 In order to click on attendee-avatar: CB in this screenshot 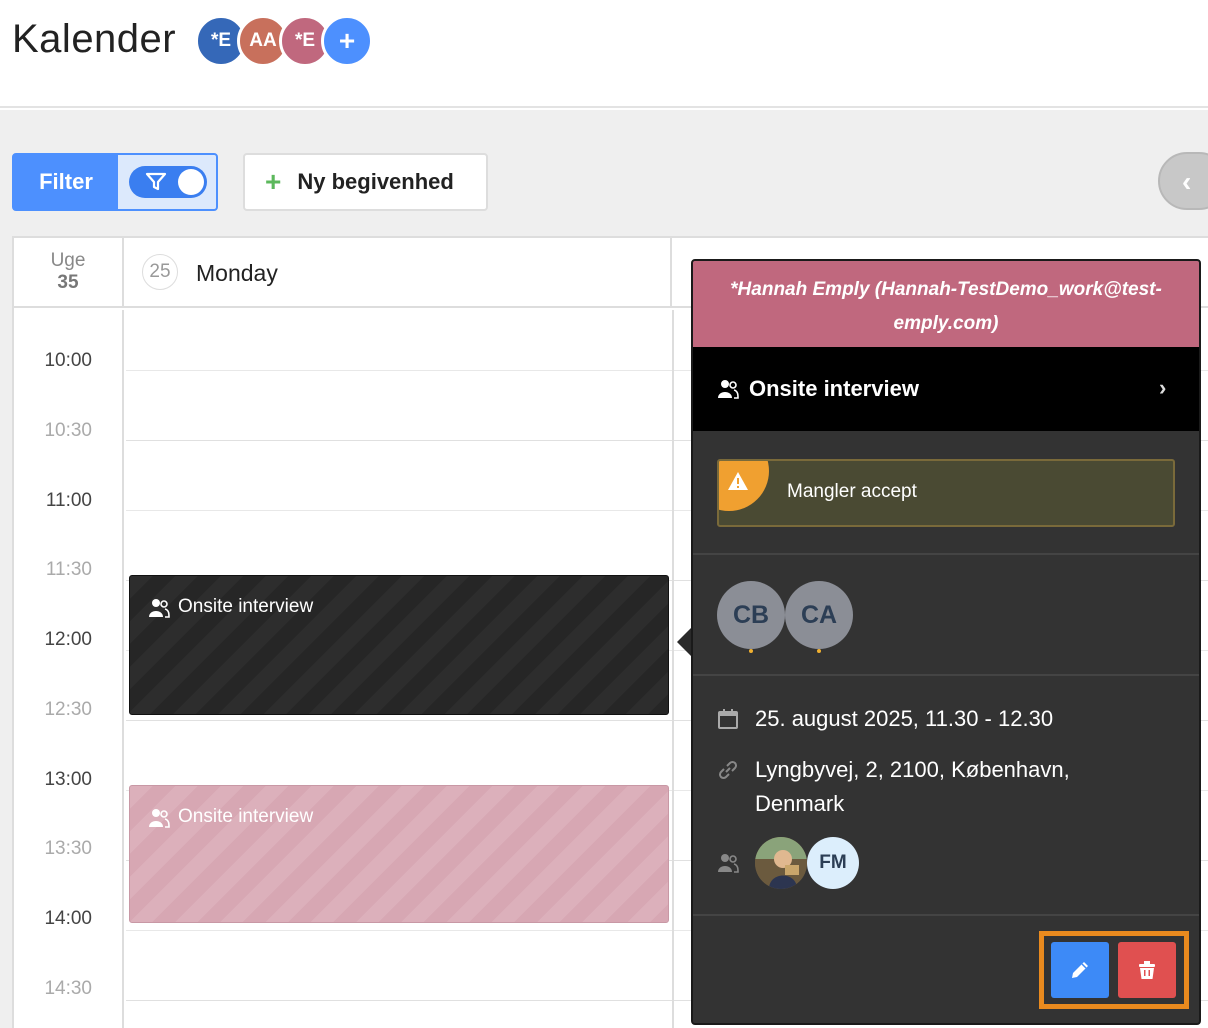, I will do `click(751, 615)`.